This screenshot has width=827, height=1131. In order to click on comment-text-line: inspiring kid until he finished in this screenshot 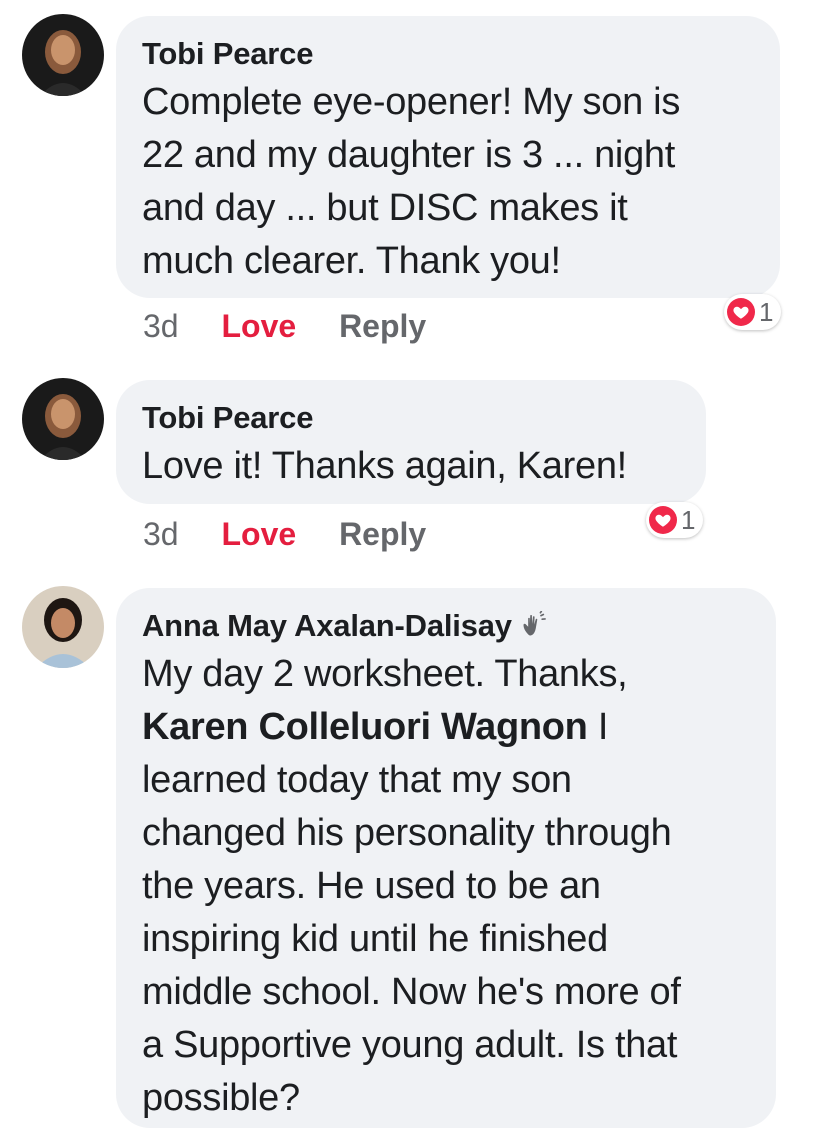, I will do `click(375, 939)`.